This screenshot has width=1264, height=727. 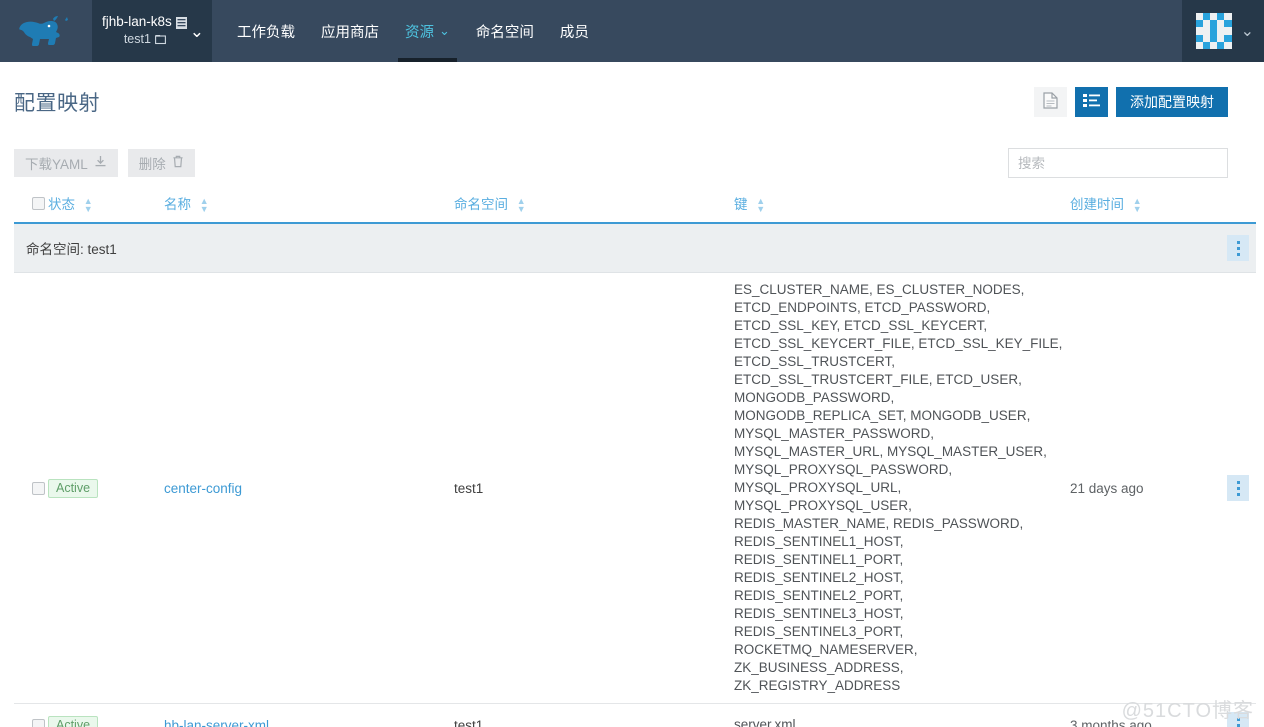 What do you see at coordinates (902, 715) in the screenshot?
I see `row-keys-cell: server.xml` at bounding box center [902, 715].